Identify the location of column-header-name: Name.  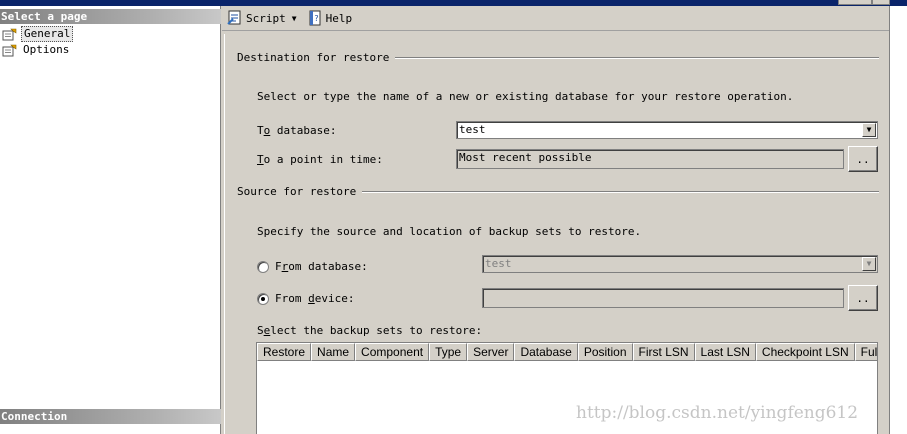
(333, 352).